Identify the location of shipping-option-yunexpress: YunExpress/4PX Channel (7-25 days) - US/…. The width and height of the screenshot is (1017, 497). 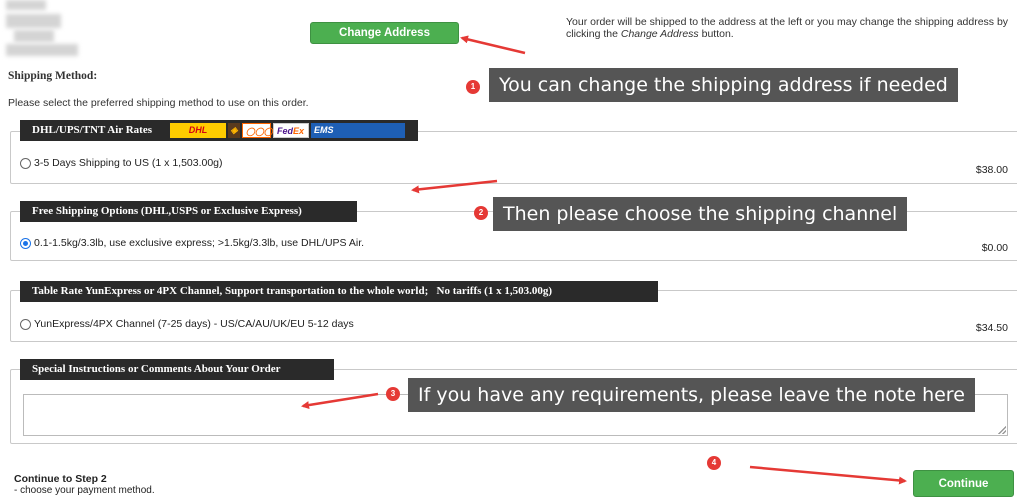
(187, 324).